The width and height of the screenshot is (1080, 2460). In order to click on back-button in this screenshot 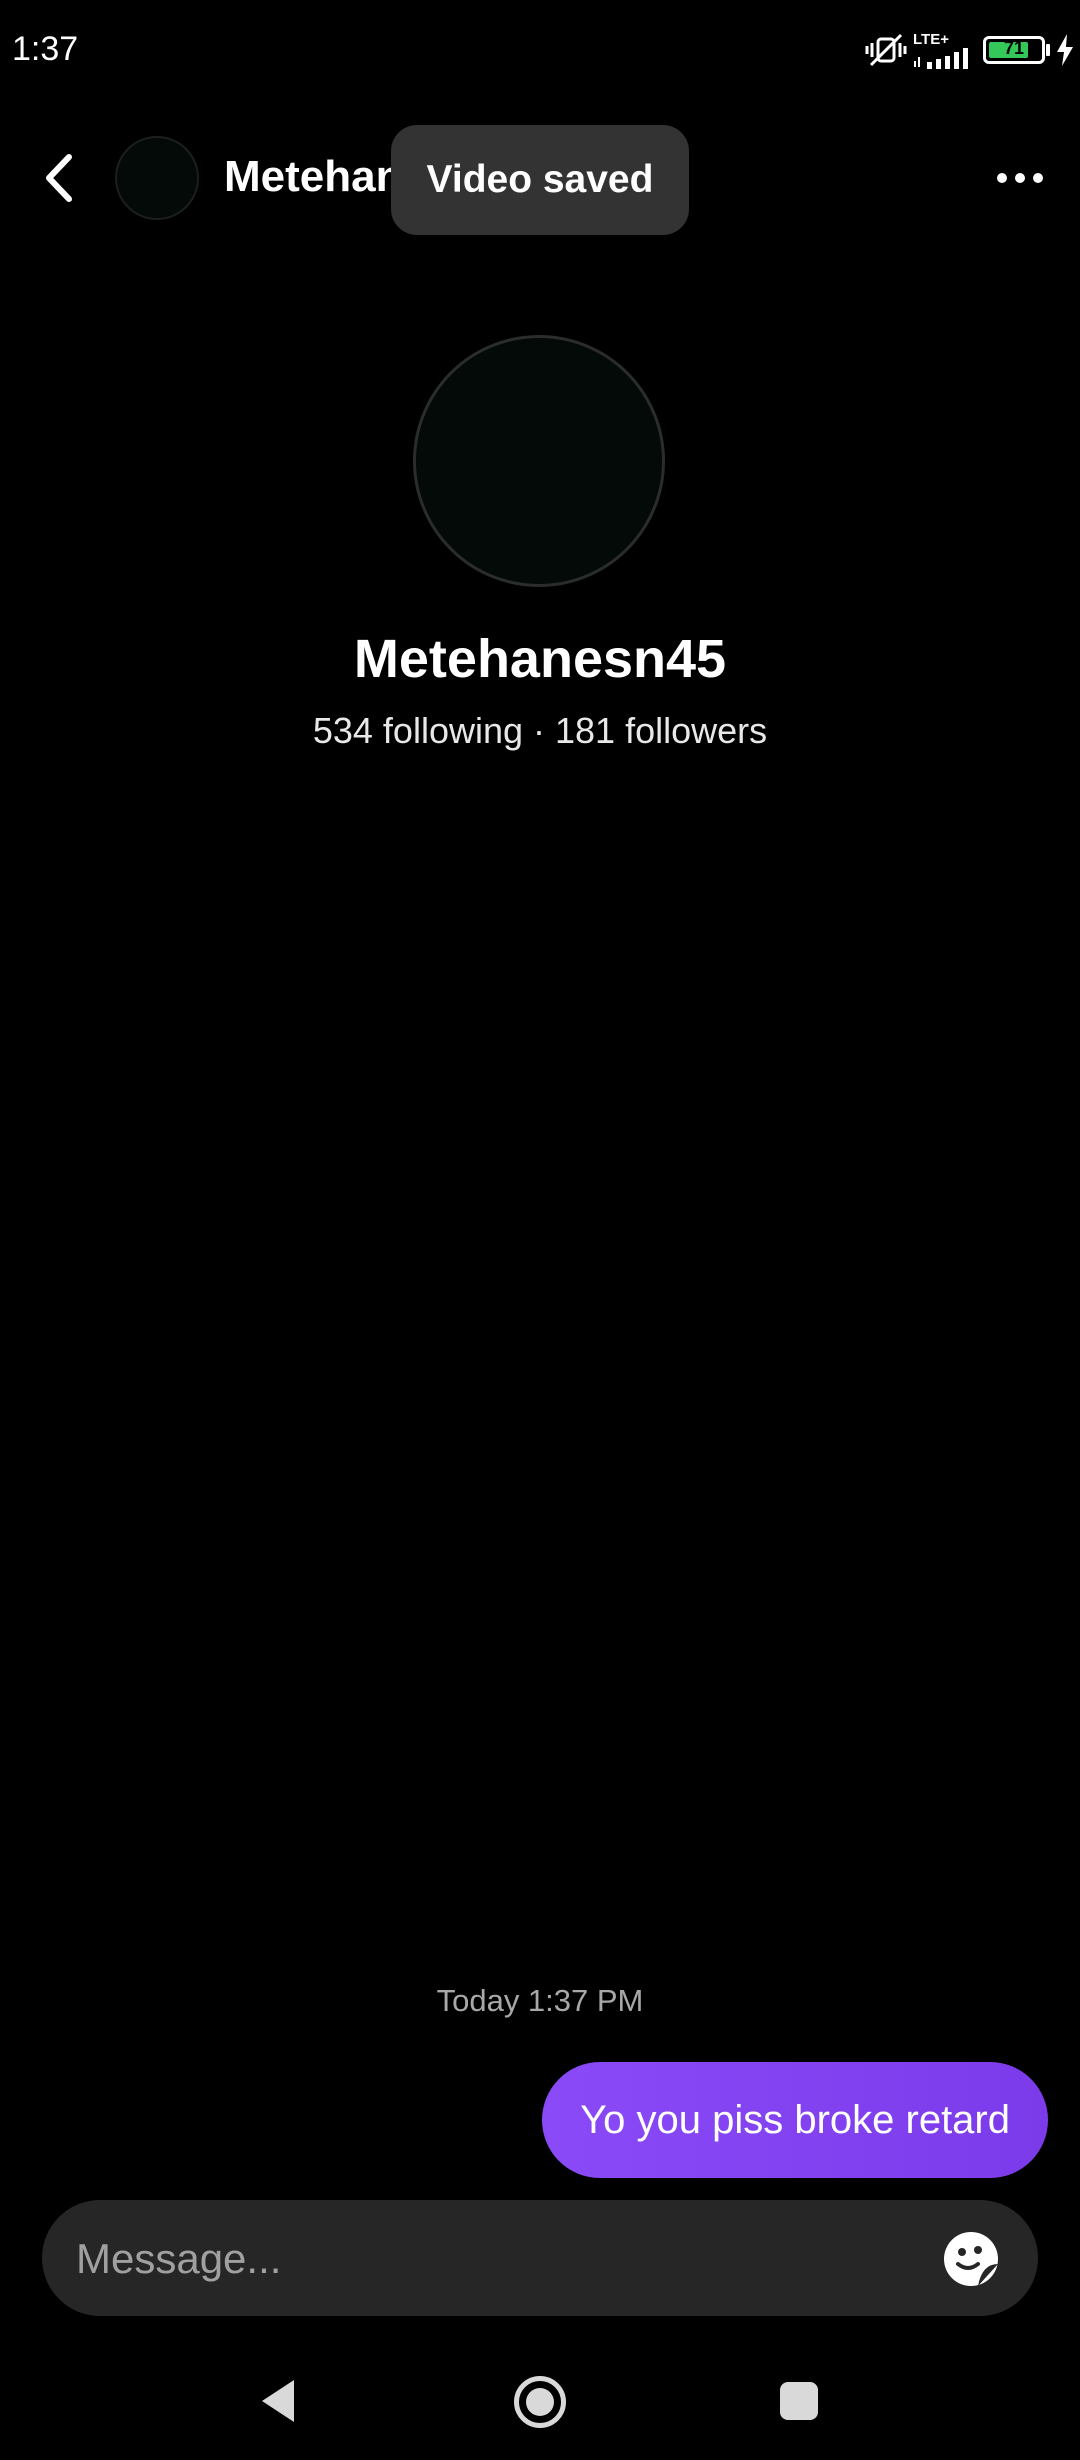, I will do `click(58, 178)`.